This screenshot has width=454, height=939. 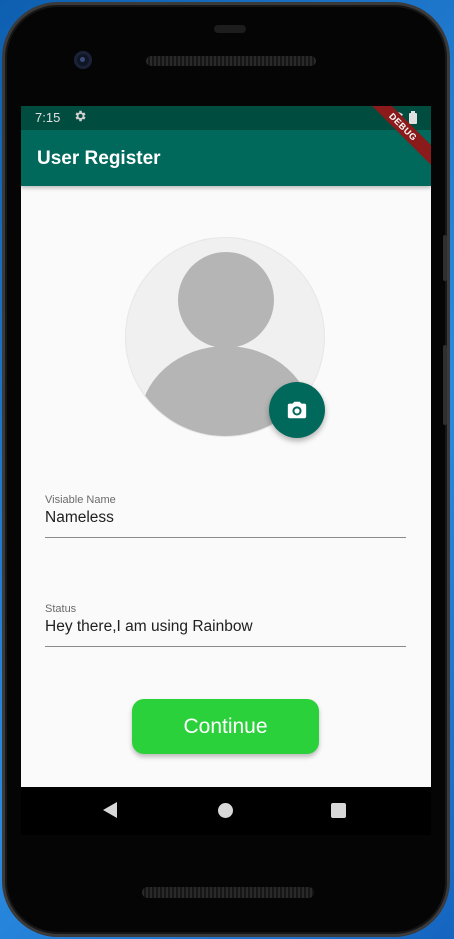 What do you see at coordinates (445, 258) in the screenshot?
I see `power-button` at bounding box center [445, 258].